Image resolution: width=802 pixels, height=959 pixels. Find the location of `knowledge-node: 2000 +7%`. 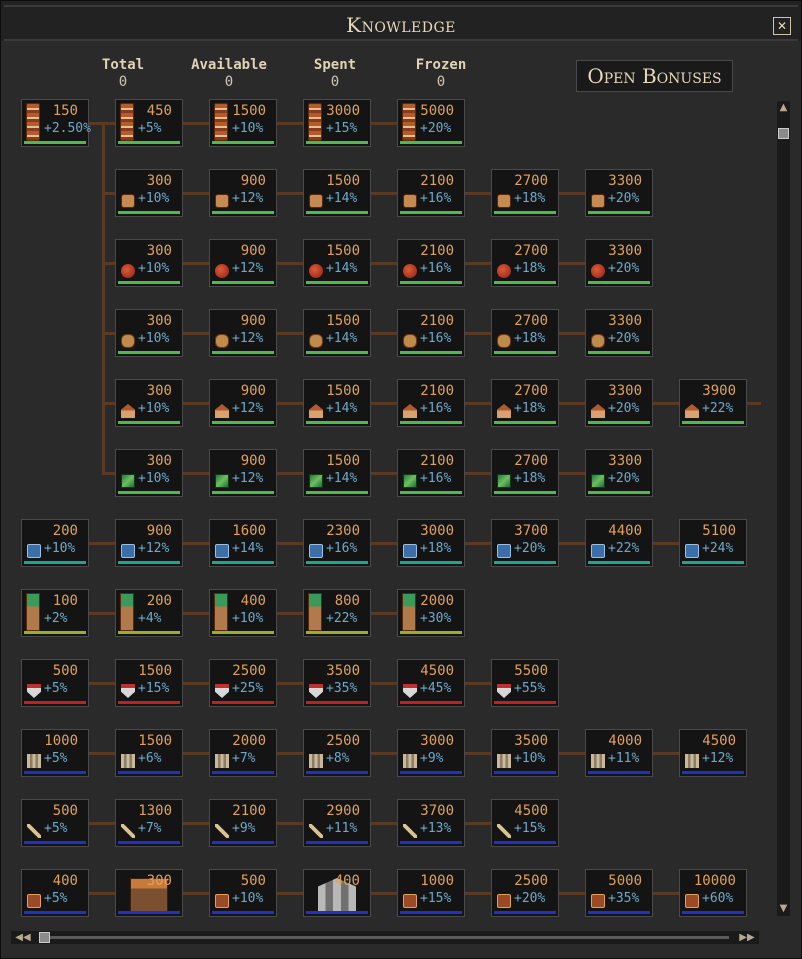

knowledge-node: 2000 +7% is located at coordinates (243, 753).